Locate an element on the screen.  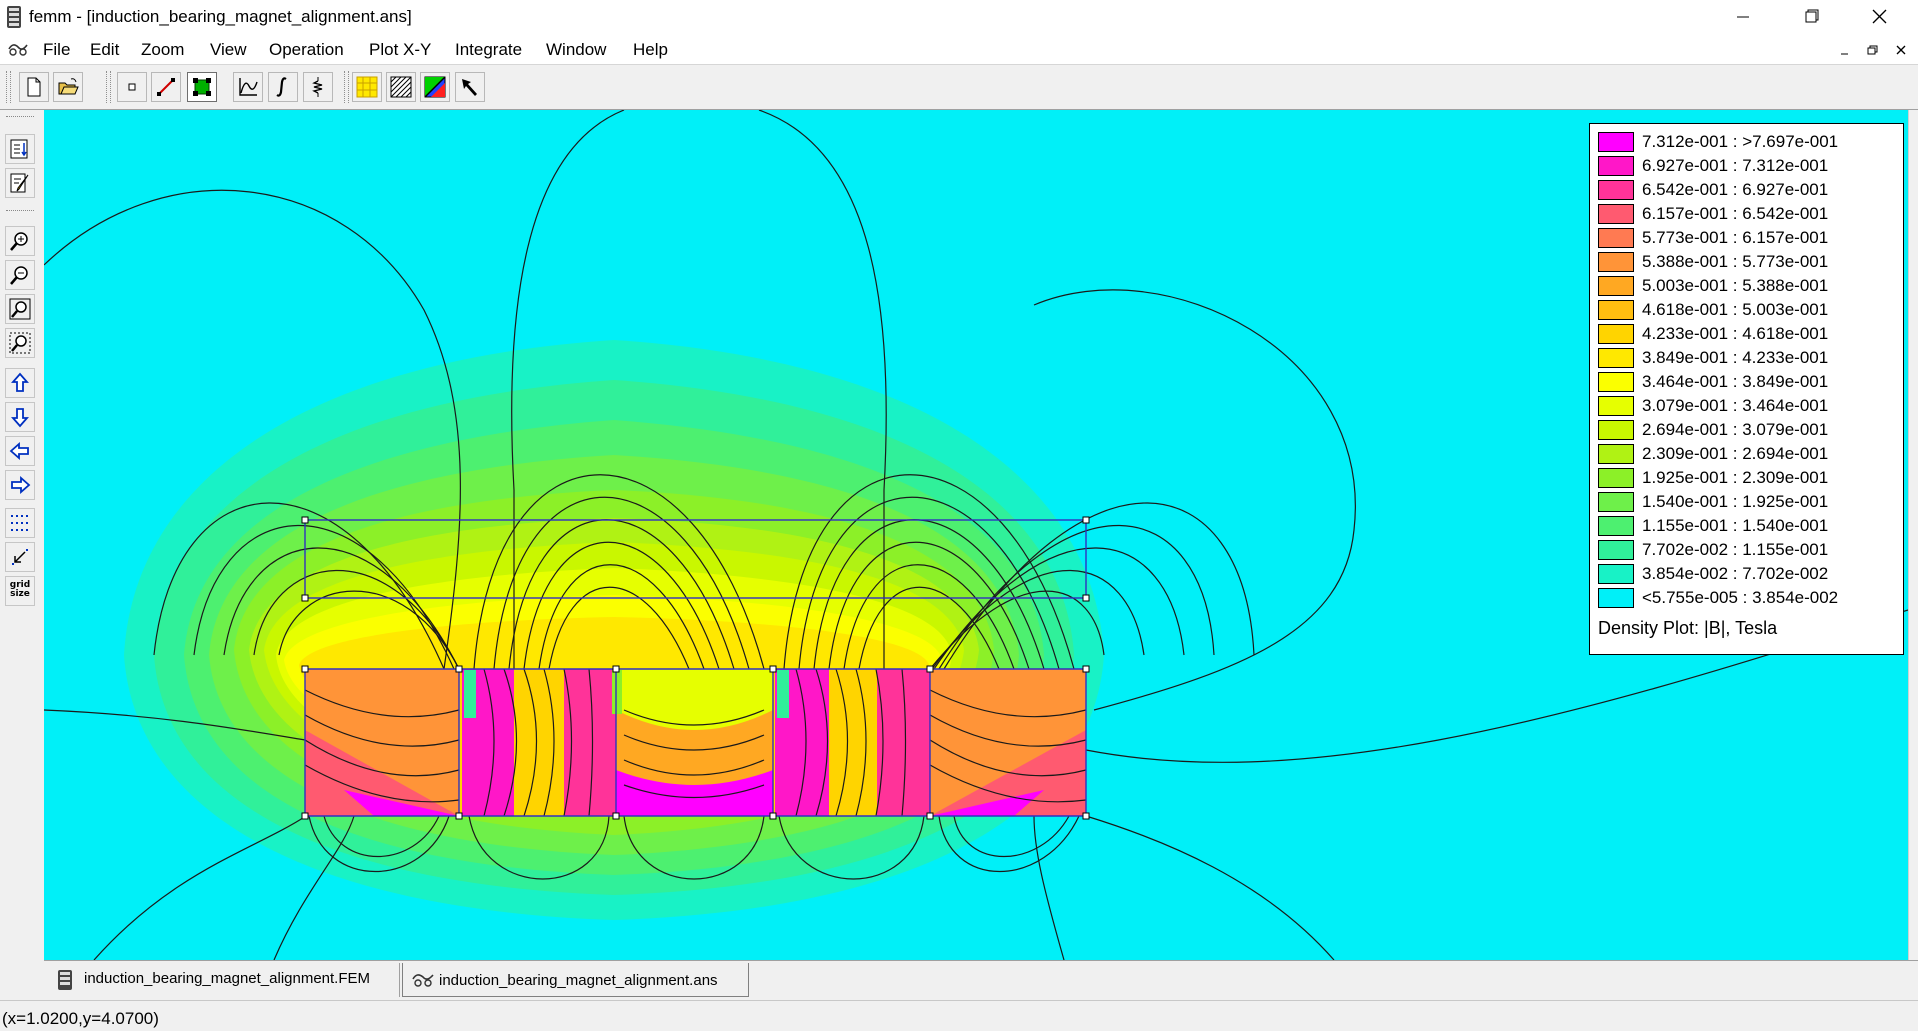
legend-label: <5.755e-005 : 3.854e-002 is located at coordinates (1740, 597).